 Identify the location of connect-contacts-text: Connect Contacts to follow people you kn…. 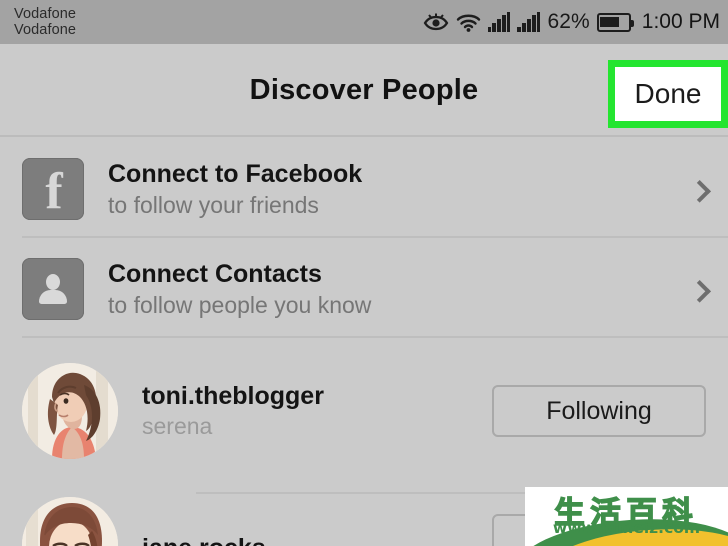
(239, 289).